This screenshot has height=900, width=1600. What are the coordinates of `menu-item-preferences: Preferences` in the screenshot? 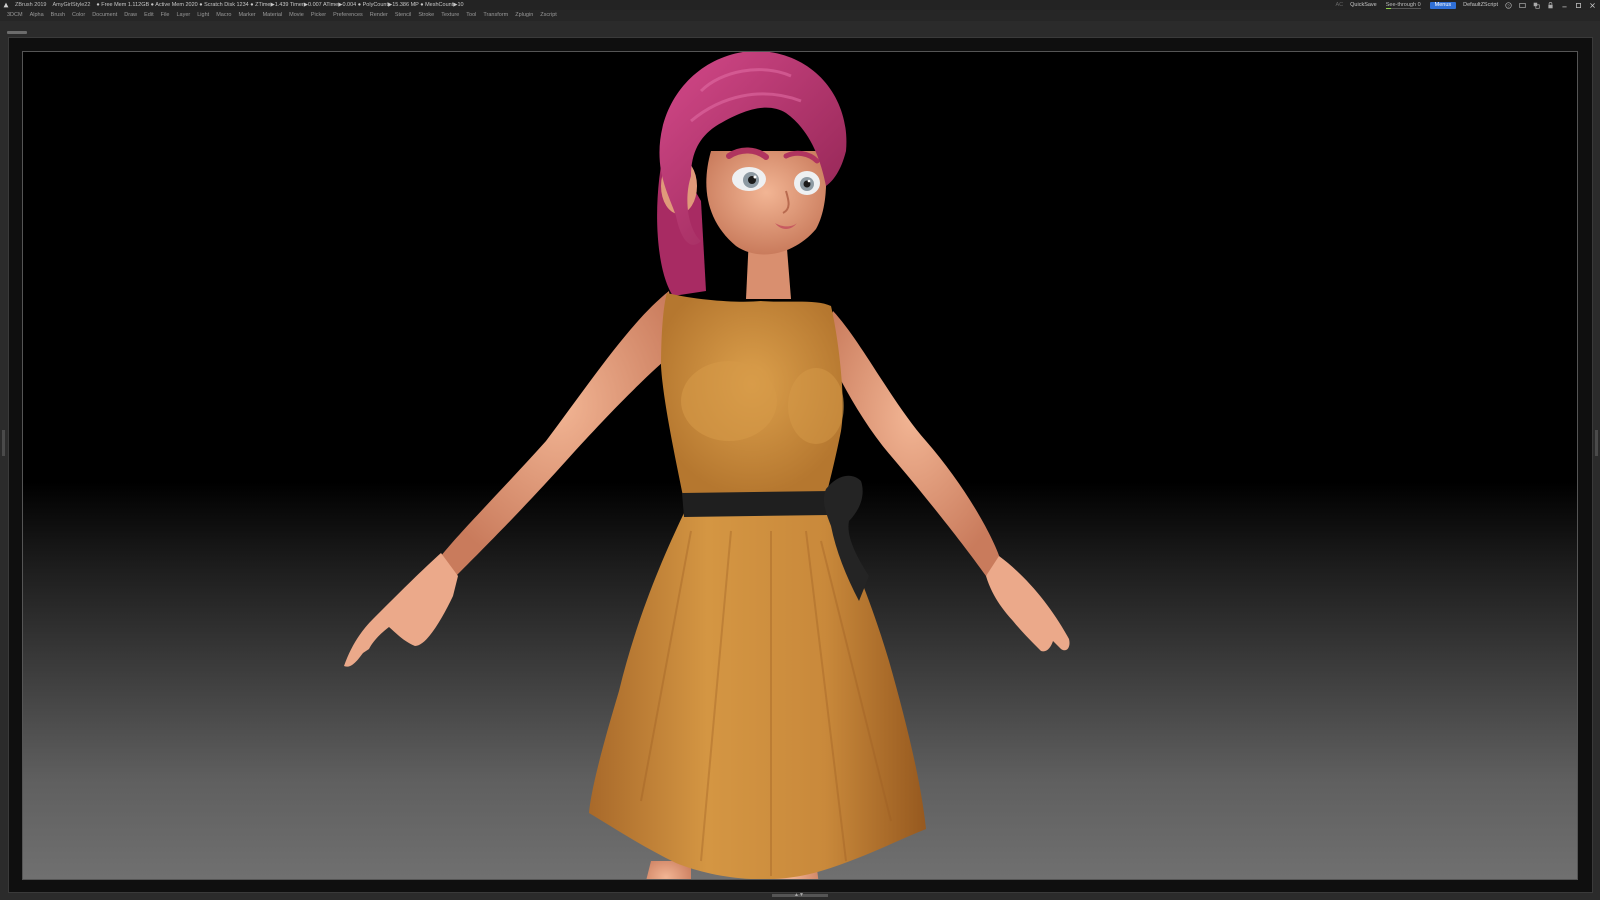 It's located at (348, 15).